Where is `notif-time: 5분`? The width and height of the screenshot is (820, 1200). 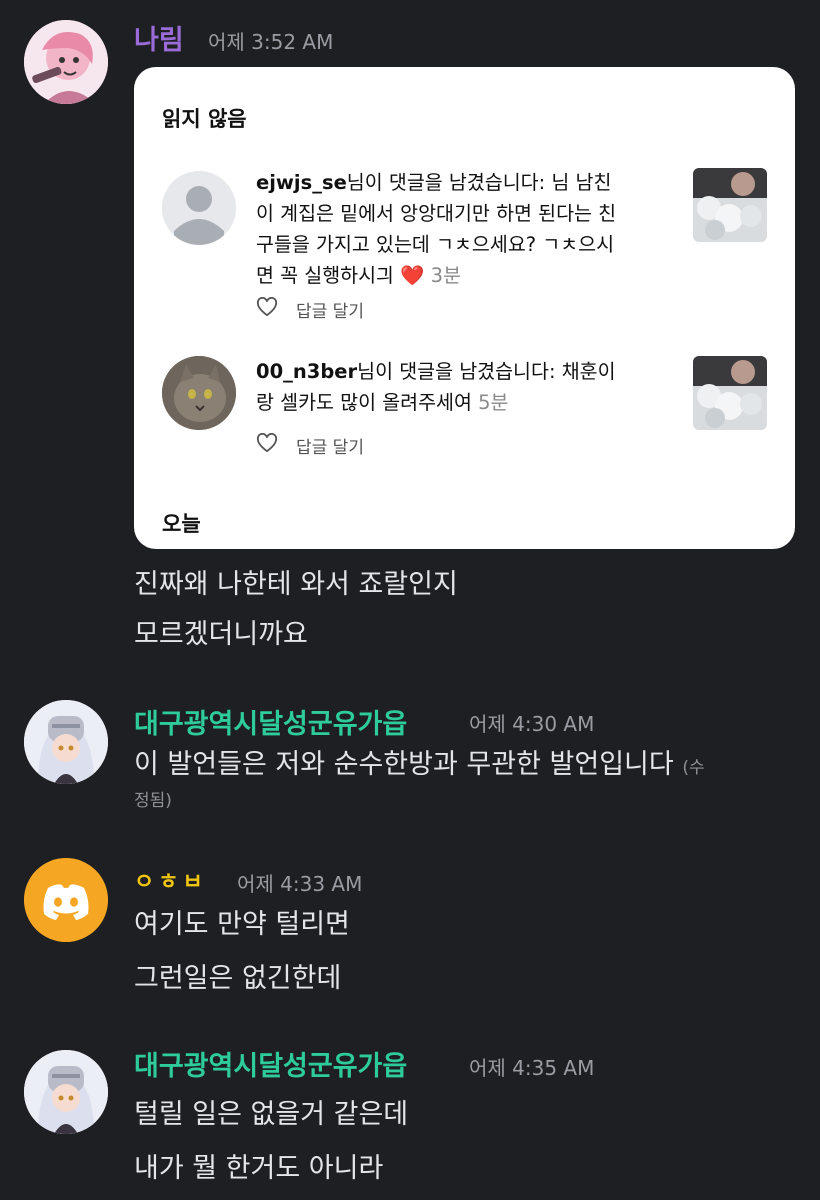
notif-time: 5분 is located at coordinates (493, 402).